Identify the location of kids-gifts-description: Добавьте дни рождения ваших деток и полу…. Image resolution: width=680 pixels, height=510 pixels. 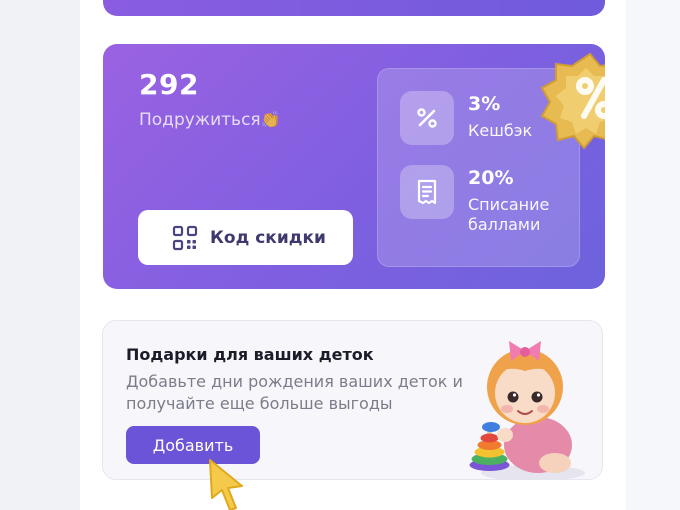
(294, 392).